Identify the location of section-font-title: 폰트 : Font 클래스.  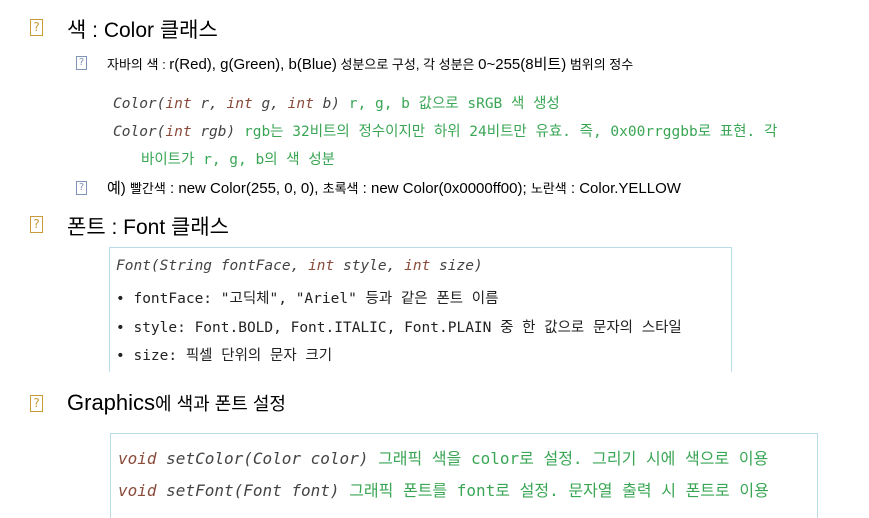
(148, 227).